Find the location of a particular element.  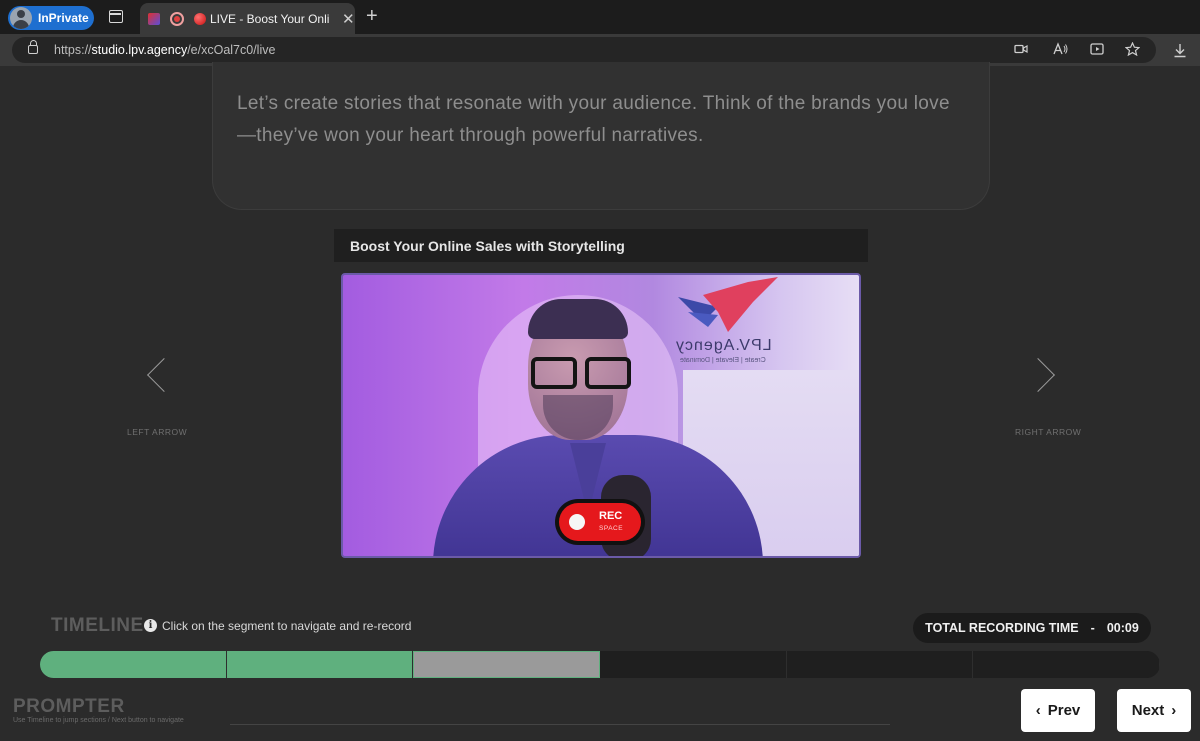

right-arrow-icon is located at coordinates (1038, 375).